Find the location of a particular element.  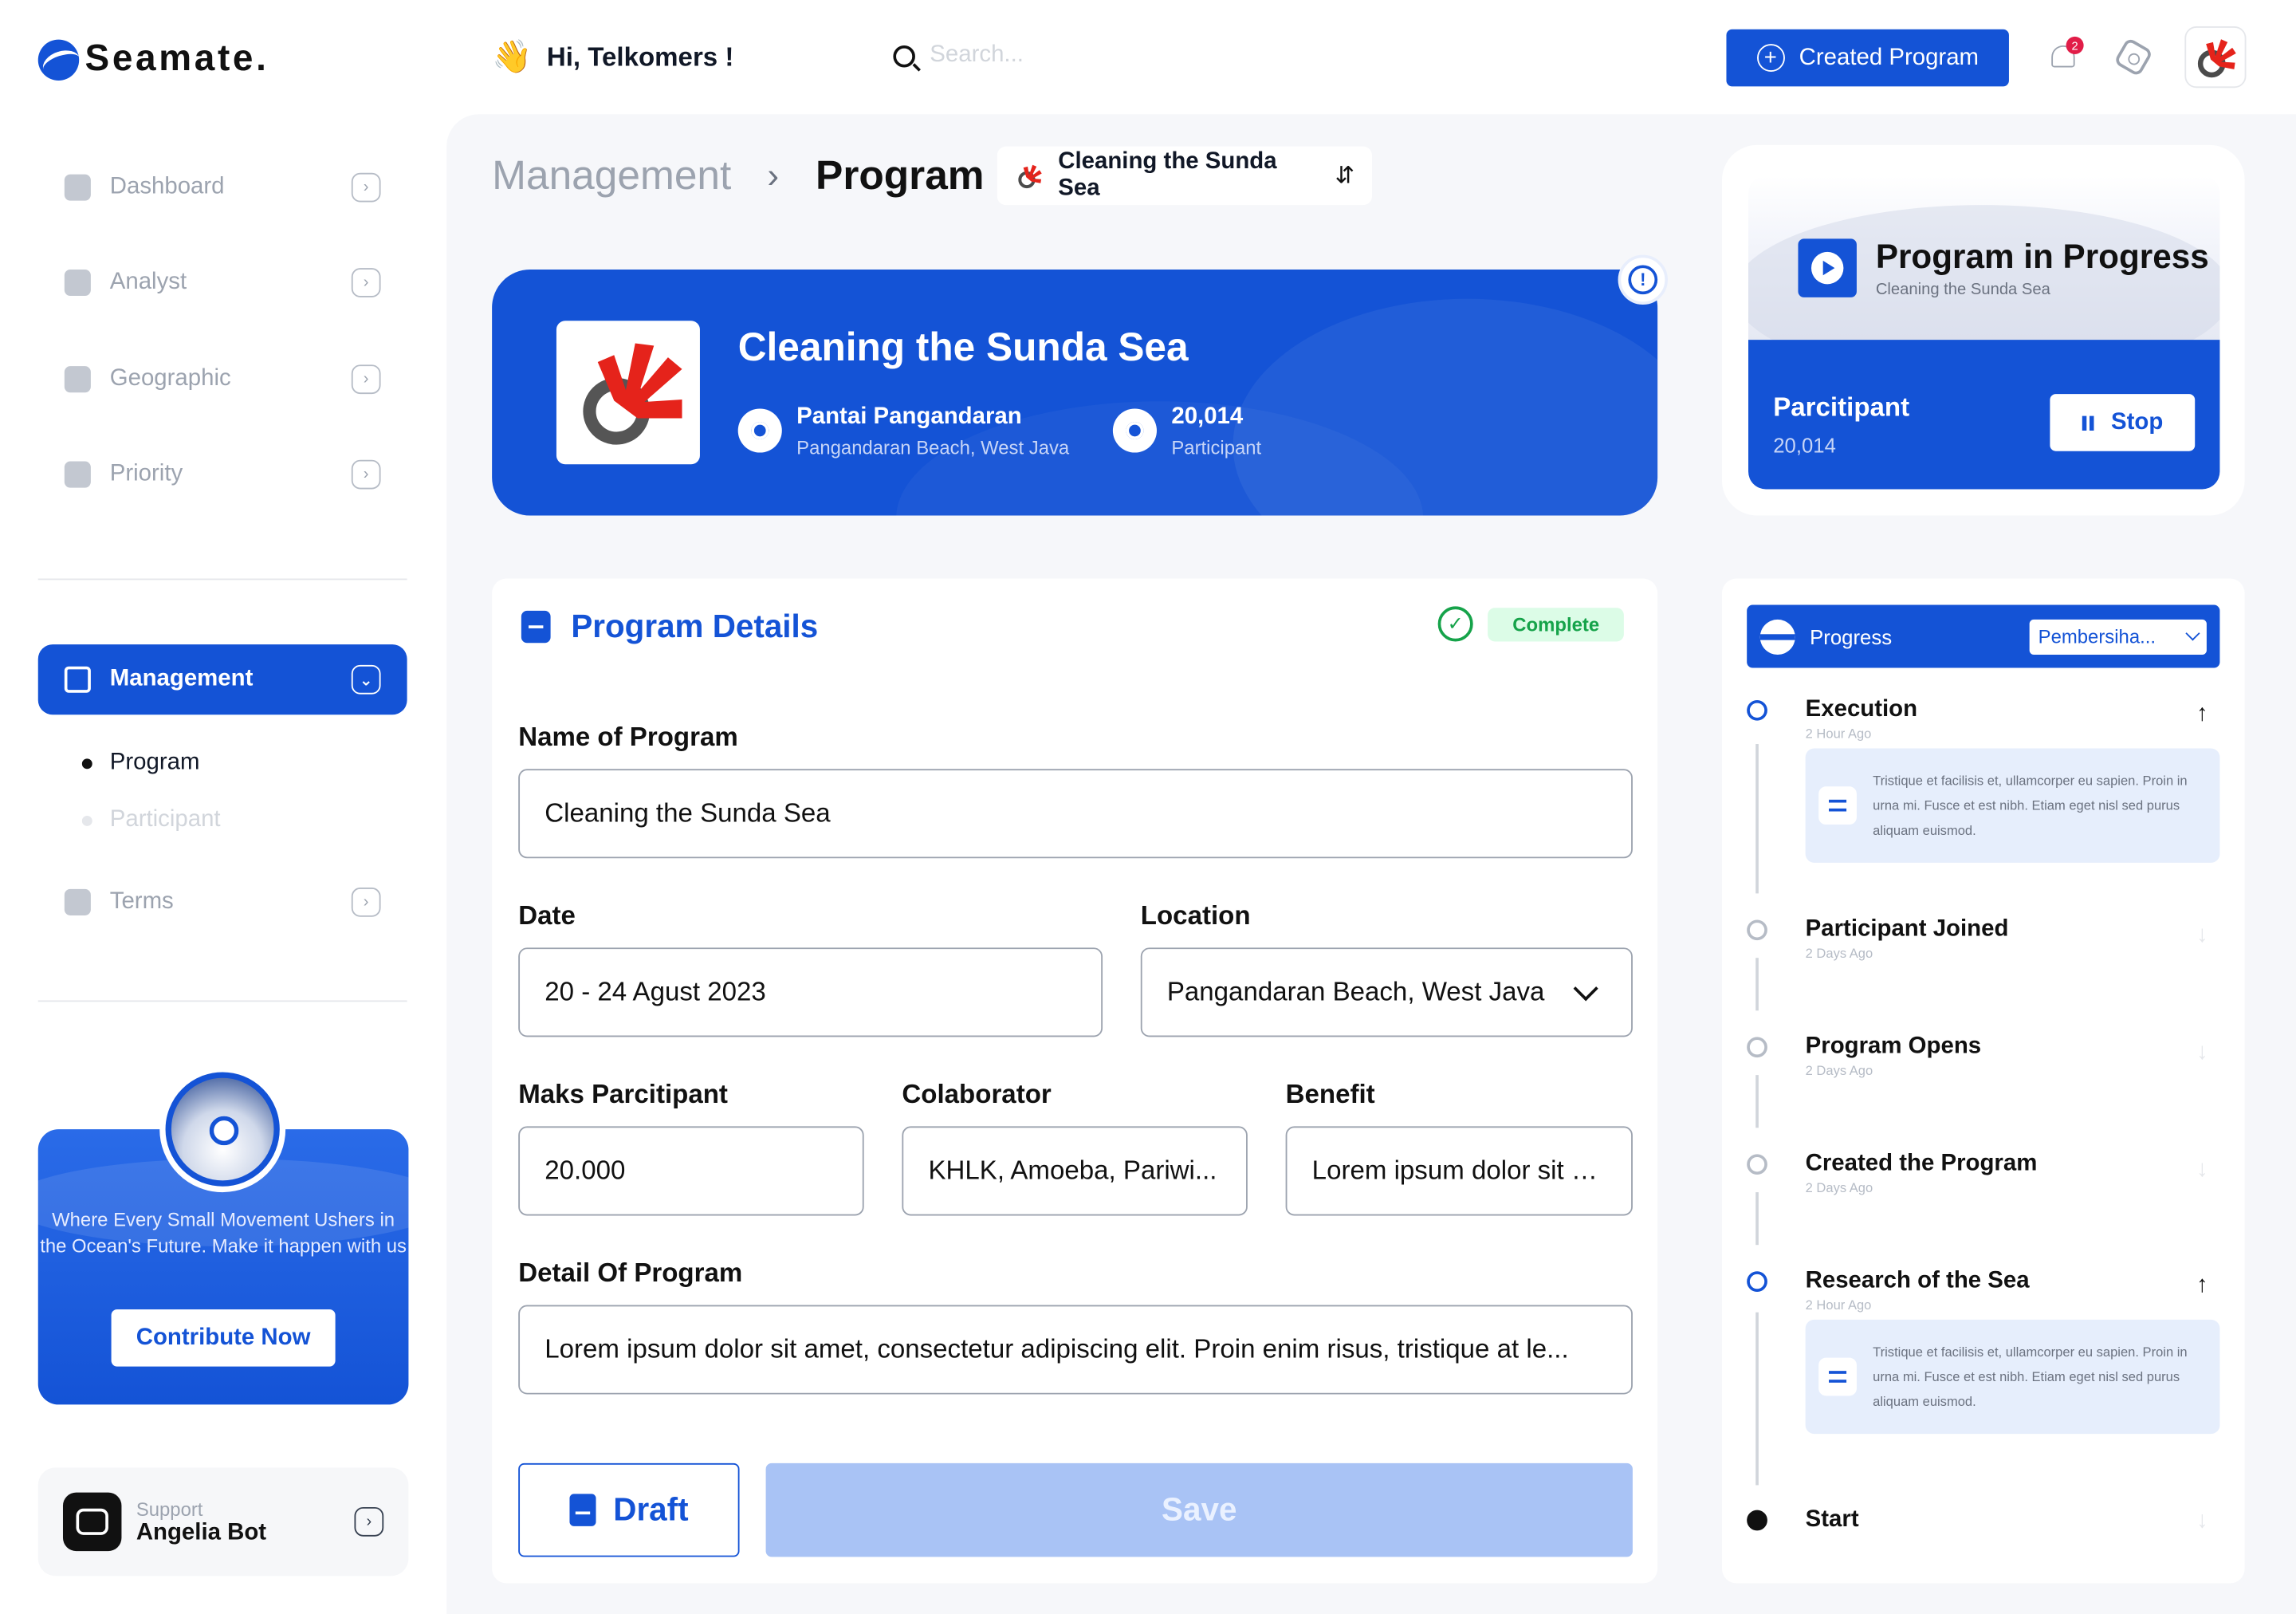

chat-bot-icon is located at coordinates (92, 1522).